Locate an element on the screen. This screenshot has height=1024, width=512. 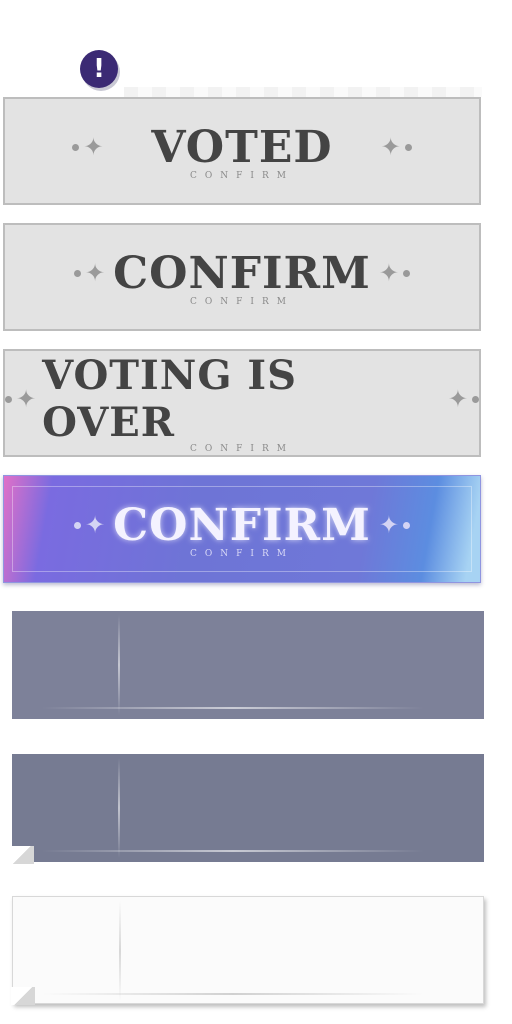
exclamation-icon: ! is located at coordinates (99, 69).